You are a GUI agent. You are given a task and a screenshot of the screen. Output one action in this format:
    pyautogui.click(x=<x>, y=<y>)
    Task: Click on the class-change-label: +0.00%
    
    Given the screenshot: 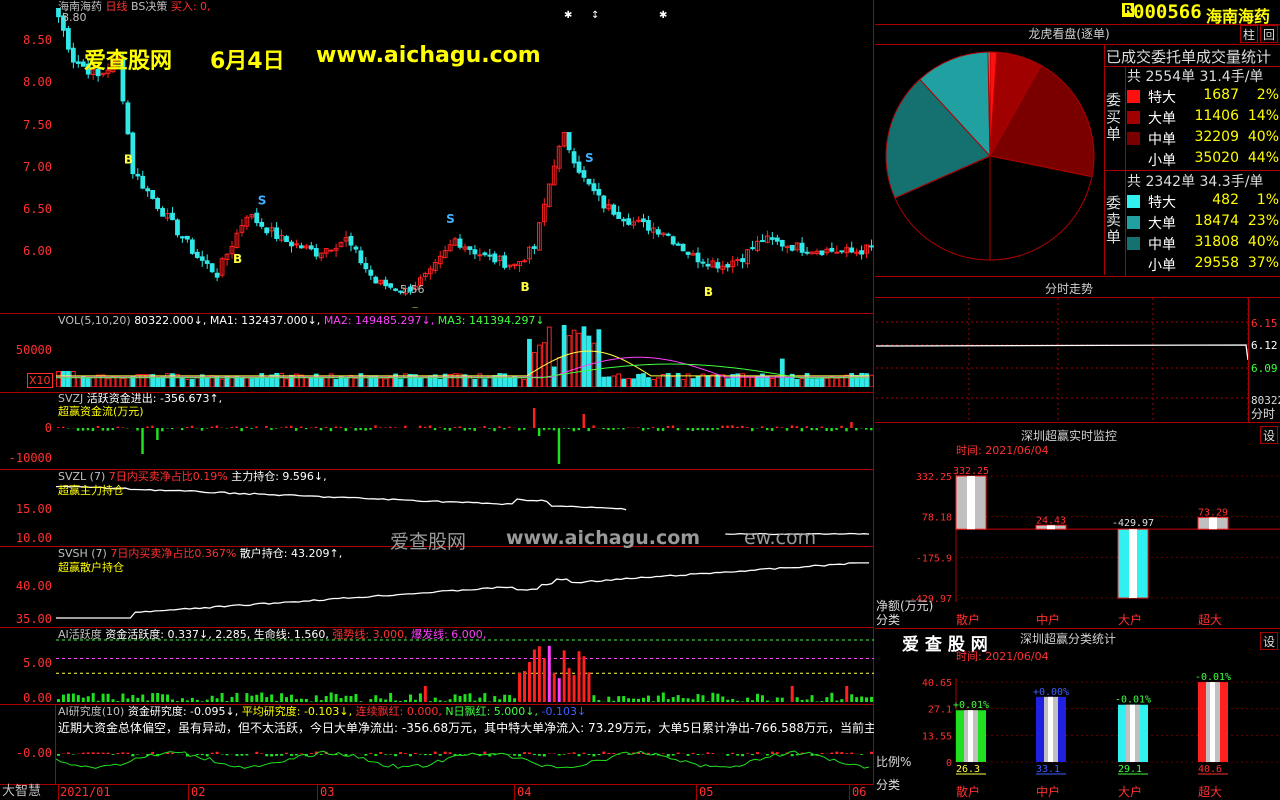 What is the action you would take?
    pyautogui.click(x=1051, y=692)
    